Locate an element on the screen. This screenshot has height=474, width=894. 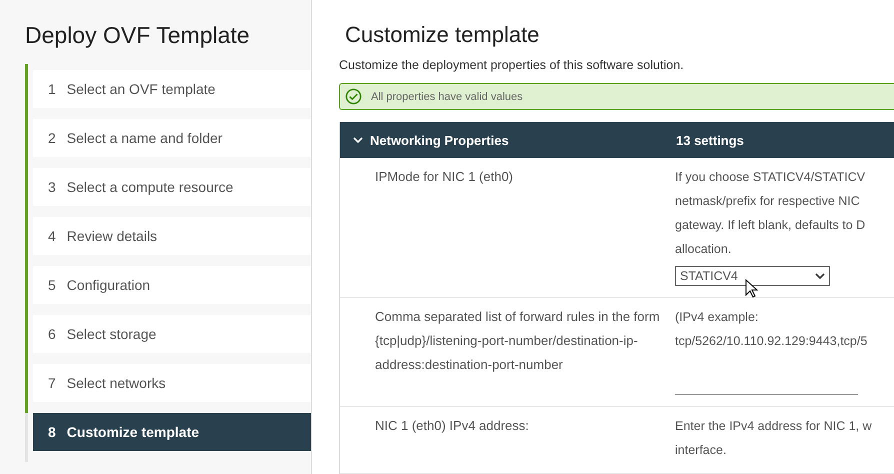
property-description: interface. is located at coordinates (701, 450).